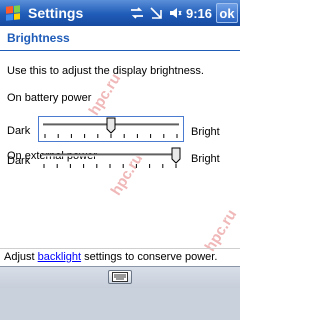 The height and width of the screenshot is (320, 320). What do you see at coordinates (120, 277) in the screenshot?
I see `keyboard-icon` at bounding box center [120, 277].